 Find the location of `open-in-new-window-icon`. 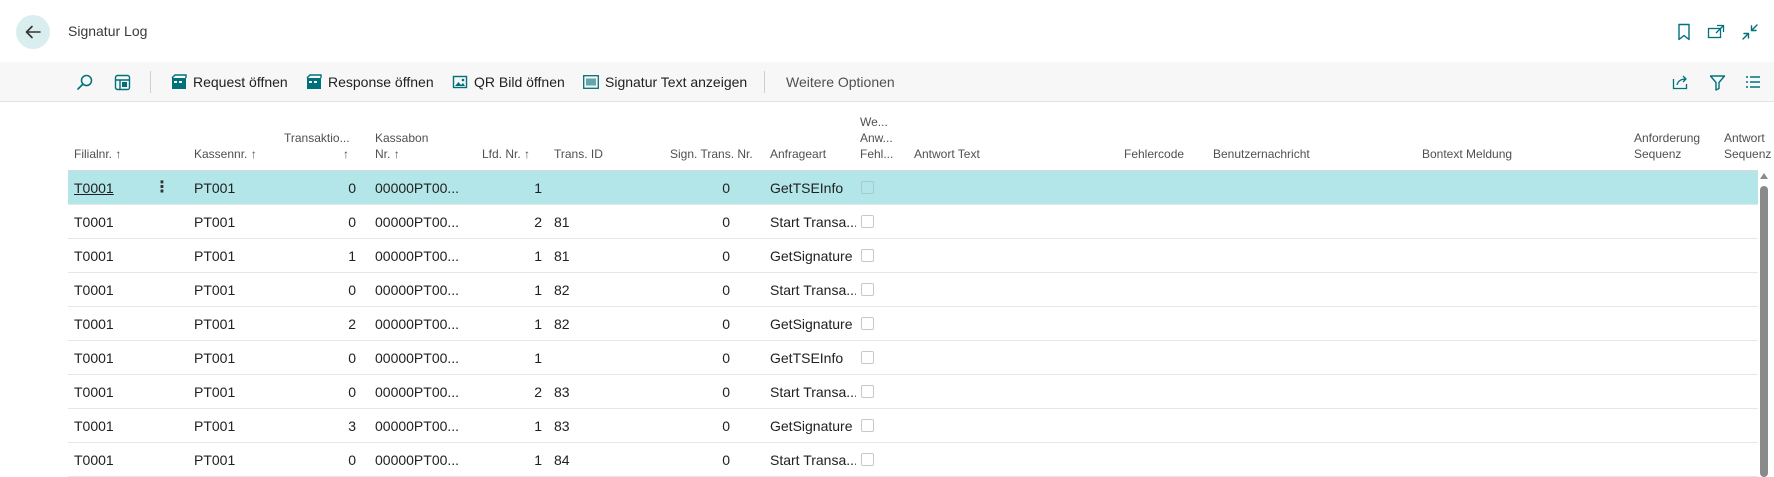

open-in-new-window-icon is located at coordinates (1716, 32).